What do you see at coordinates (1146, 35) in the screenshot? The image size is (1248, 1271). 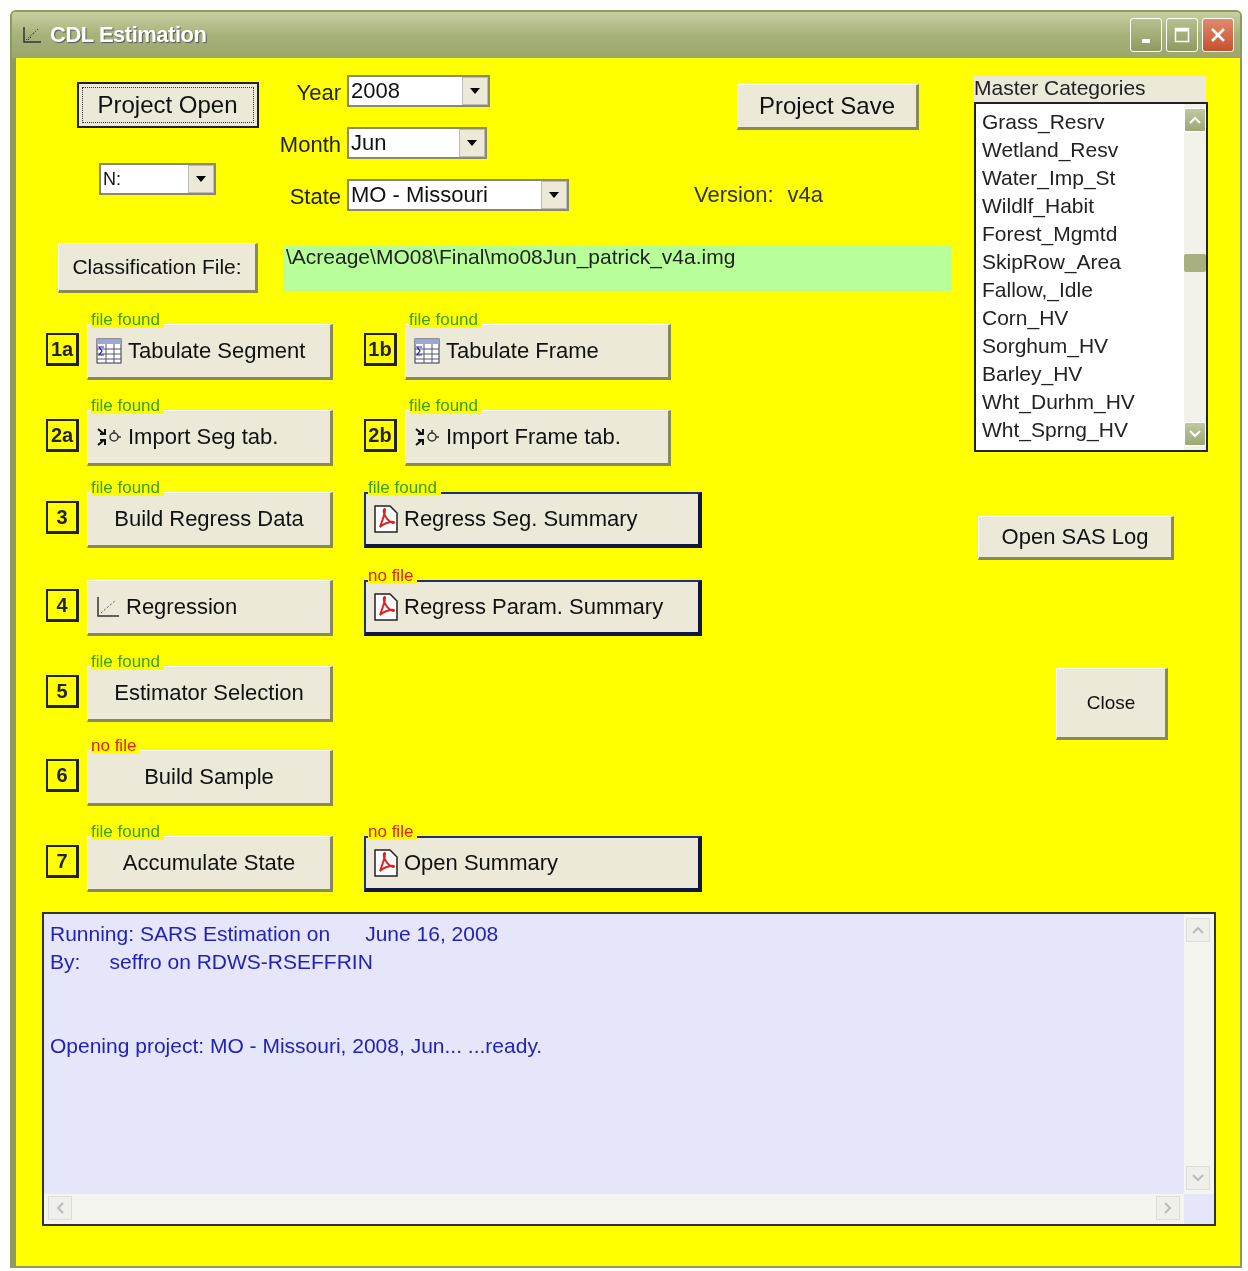 I see `minimize-button` at bounding box center [1146, 35].